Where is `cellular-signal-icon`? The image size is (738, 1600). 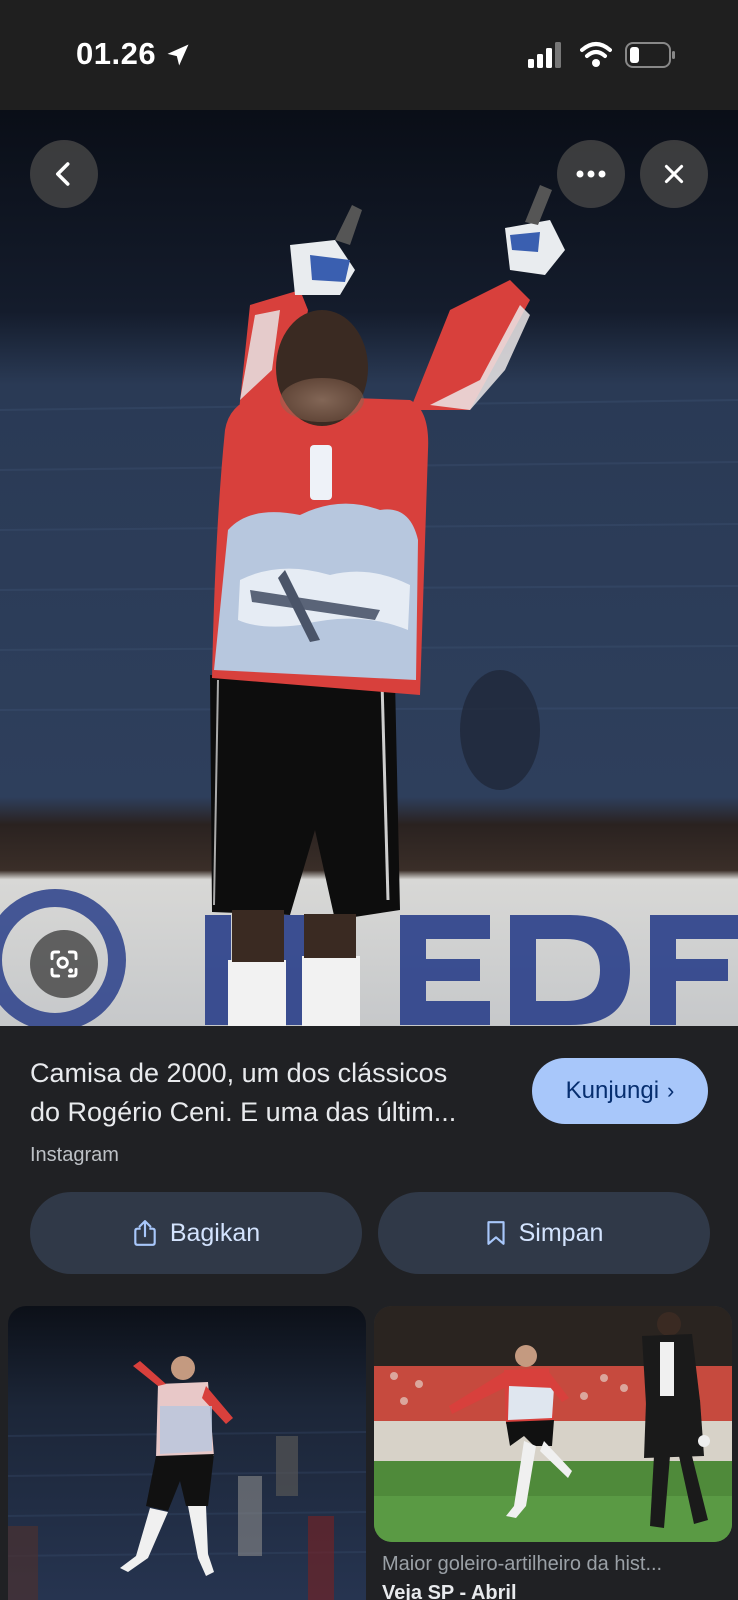 cellular-signal-icon is located at coordinates (544, 55).